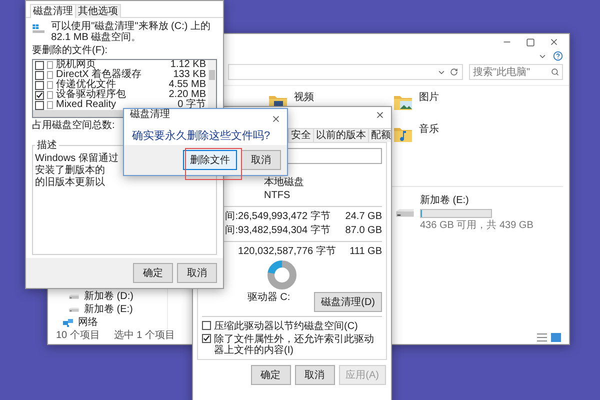 The width and height of the screenshot is (600, 400). What do you see at coordinates (145, 336) in the screenshot?
I see `status-text: 选中 1 个项目` at bounding box center [145, 336].